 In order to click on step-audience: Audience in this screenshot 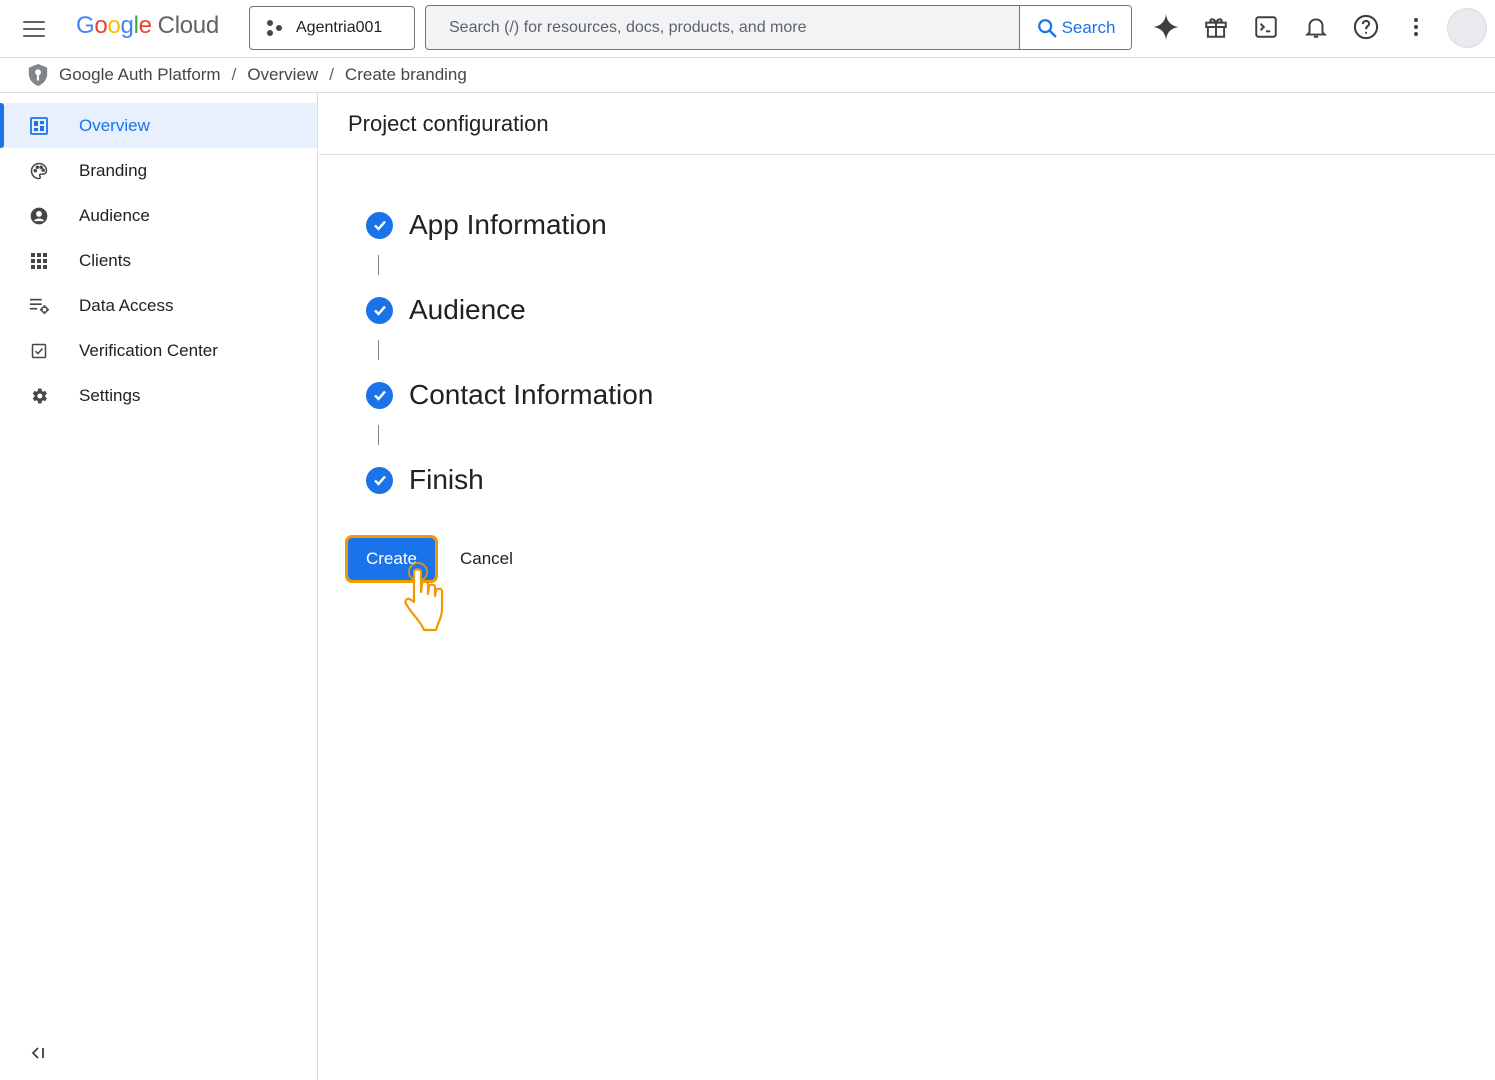, I will do `click(509, 310)`.